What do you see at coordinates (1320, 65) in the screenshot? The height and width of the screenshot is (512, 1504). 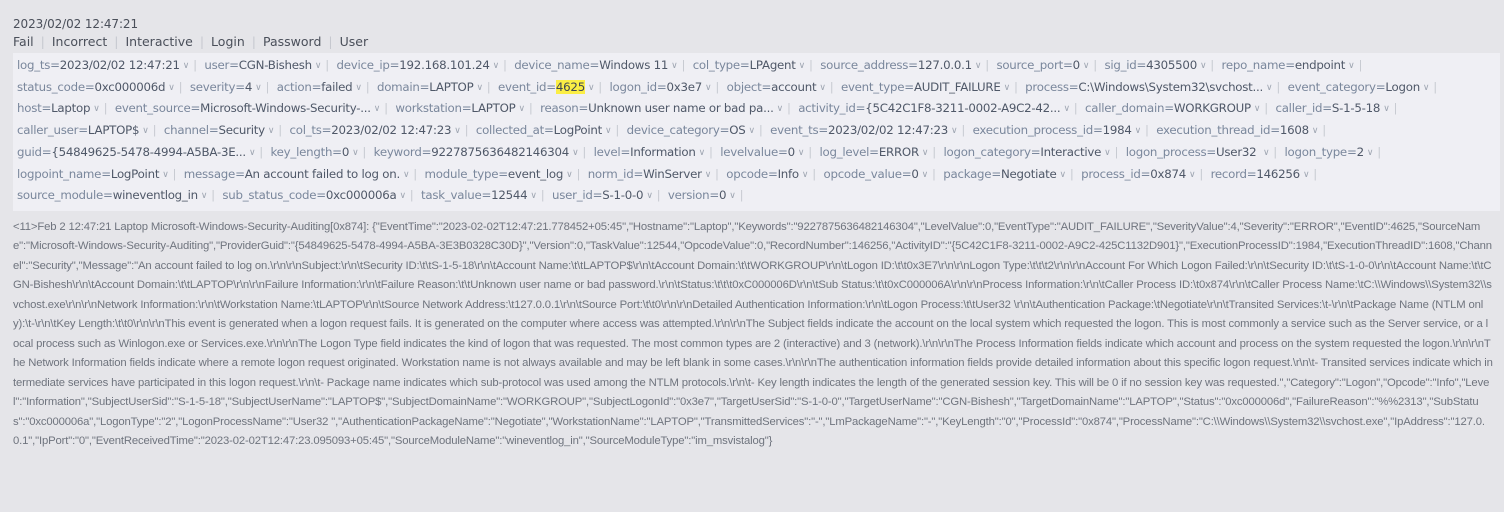 I see `field-value: endpoint` at bounding box center [1320, 65].